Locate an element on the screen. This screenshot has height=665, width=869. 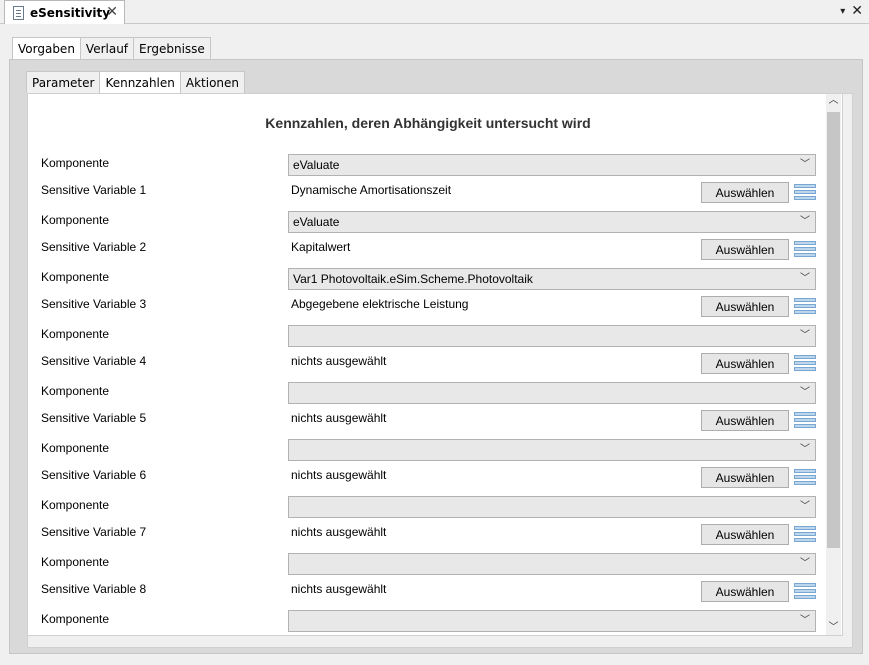
sensitive-variable-label: Sensitive Variable 3 is located at coordinates (94, 304).